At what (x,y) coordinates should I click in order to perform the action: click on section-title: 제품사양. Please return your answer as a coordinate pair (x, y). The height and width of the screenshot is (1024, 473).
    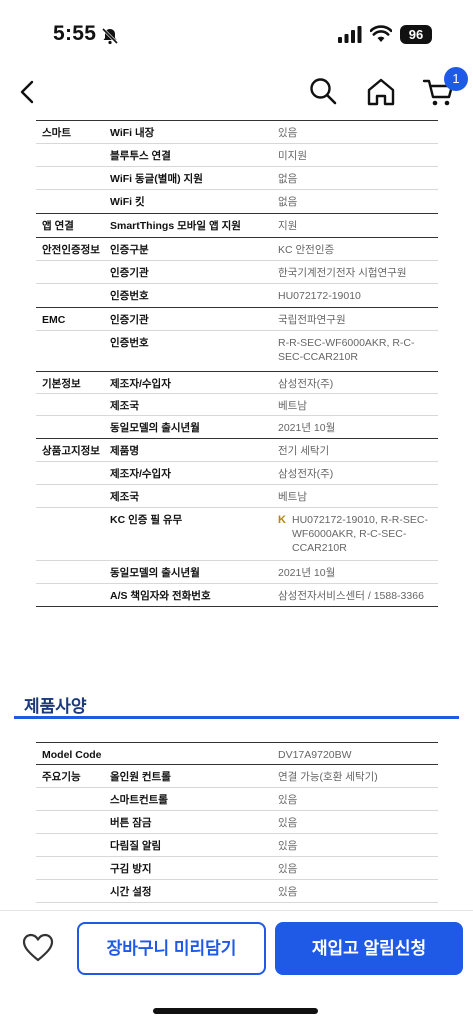
    Looking at the image, I should click on (55, 706).